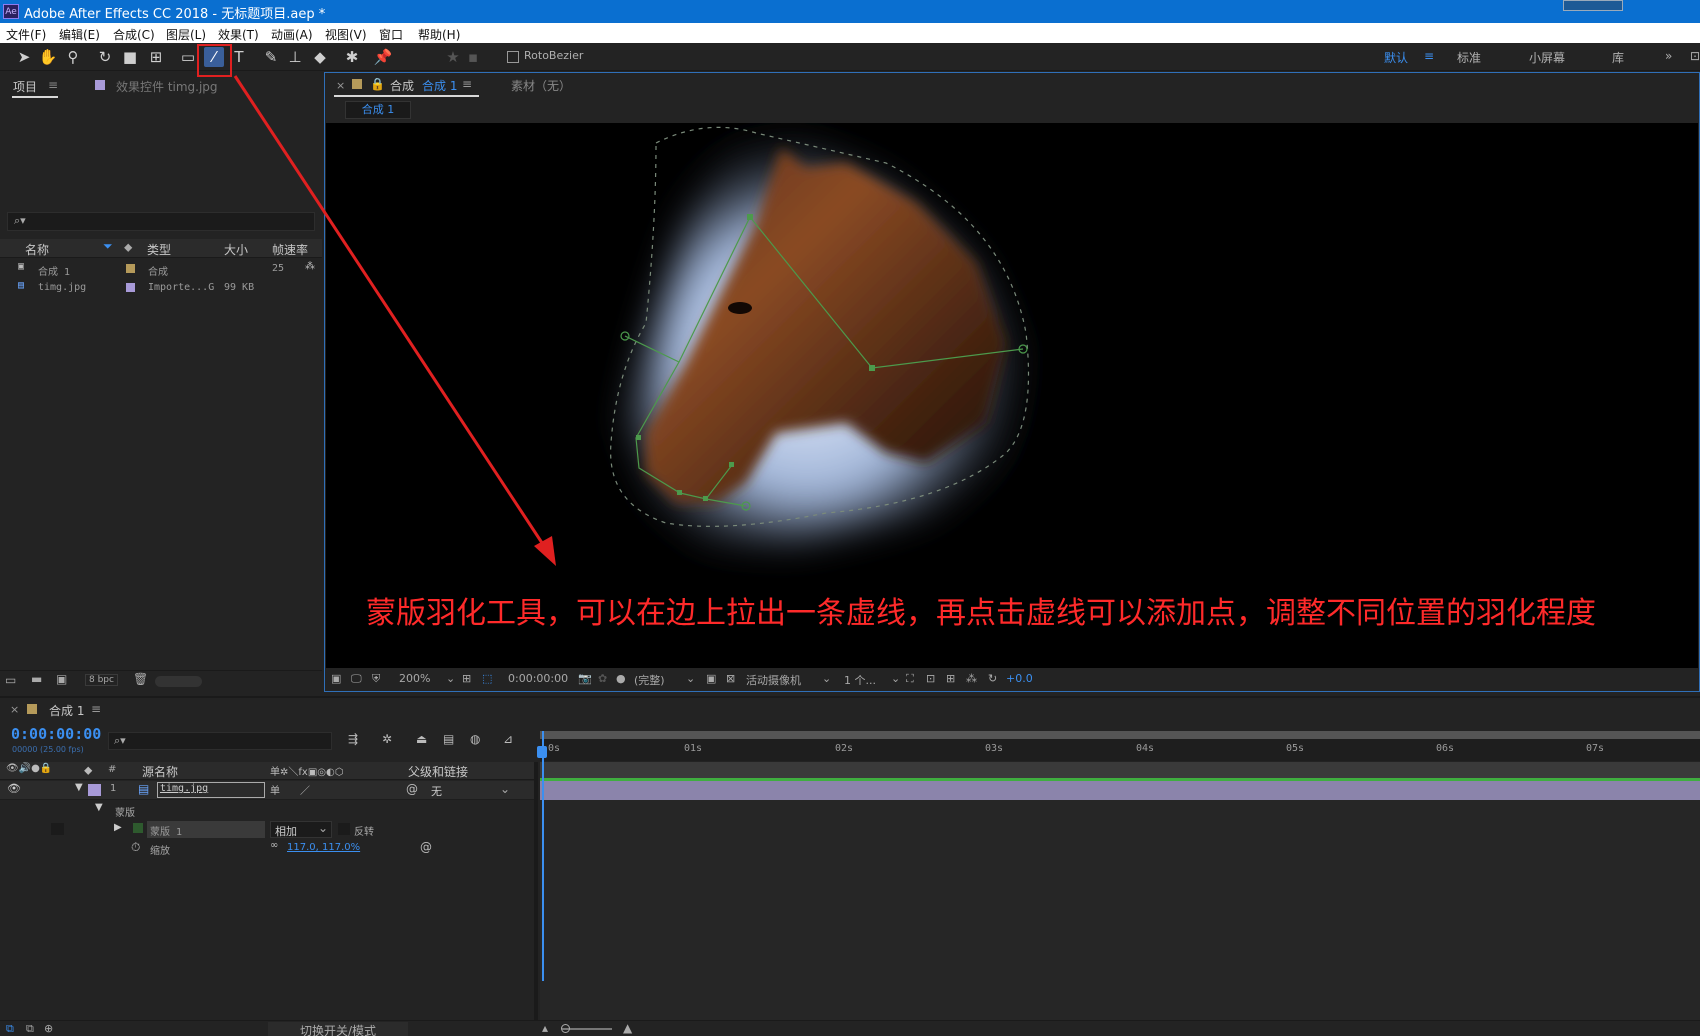  Describe the element at coordinates (134, 34) in the screenshot. I see `menu-composition: 合成(C)` at that location.